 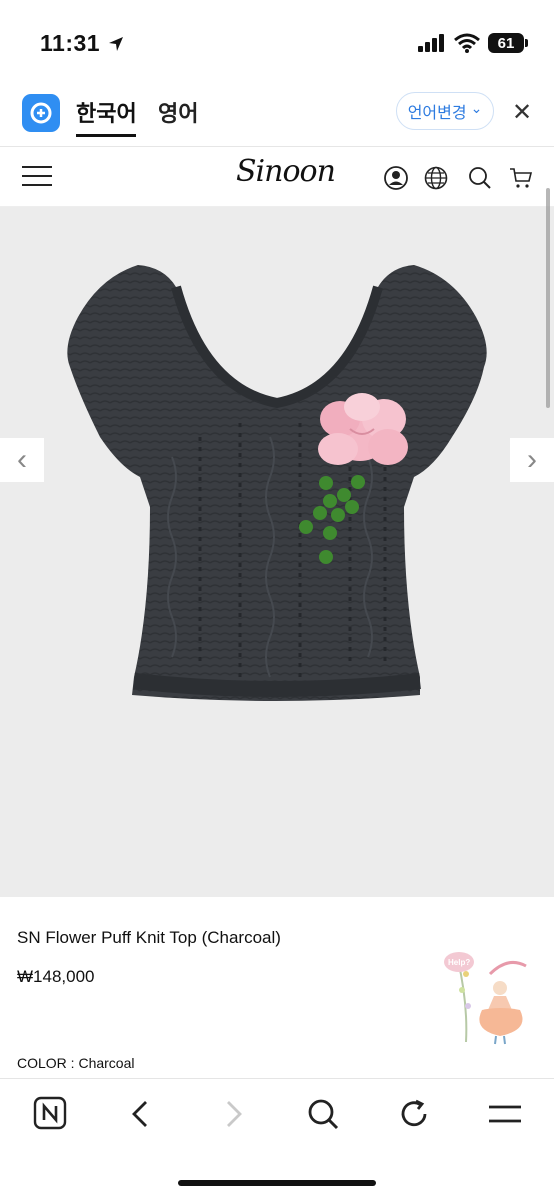 I want to click on pink-flower-detail, so click(x=363, y=429).